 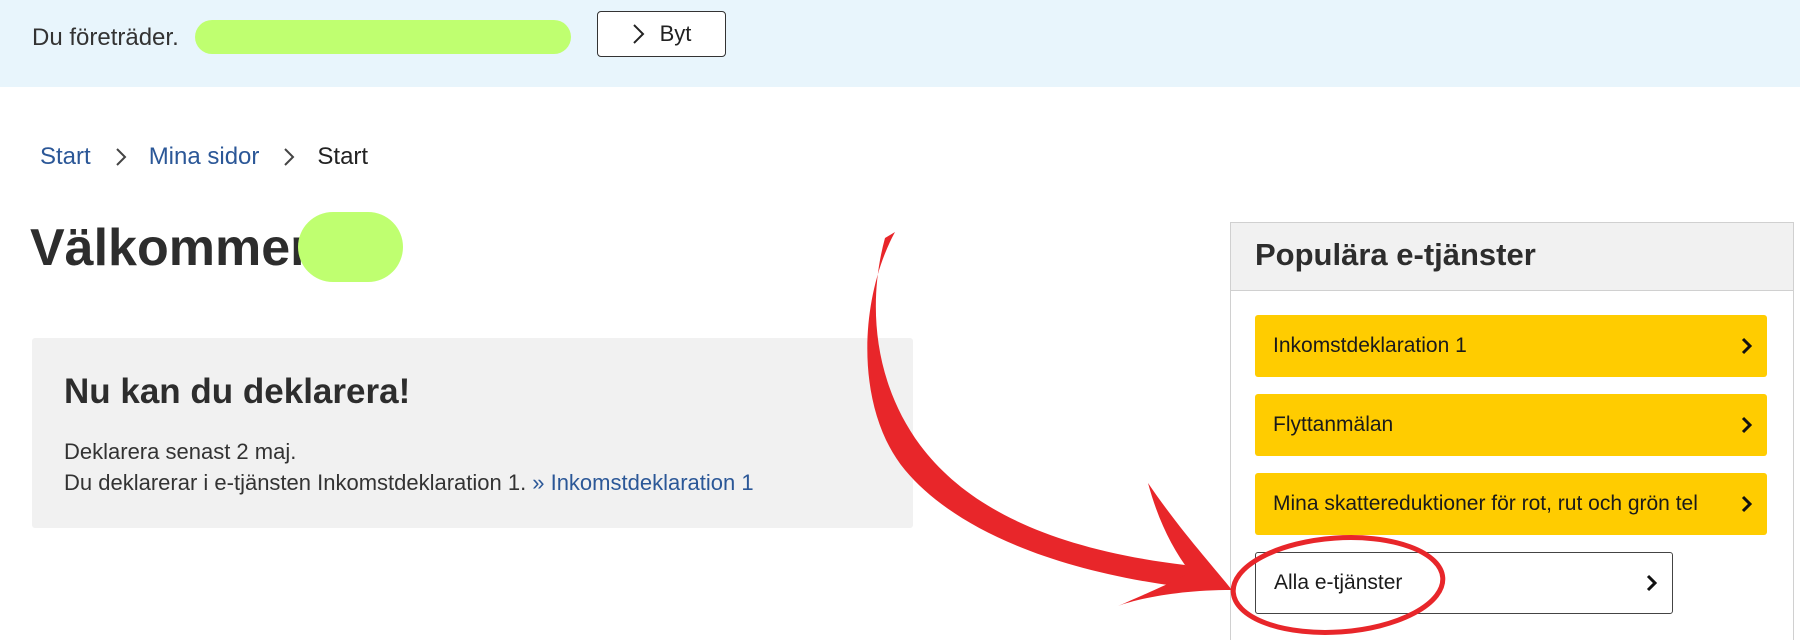 What do you see at coordinates (237, 391) in the screenshot?
I see `notice-heading: Nu kan du deklarera!` at bounding box center [237, 391].